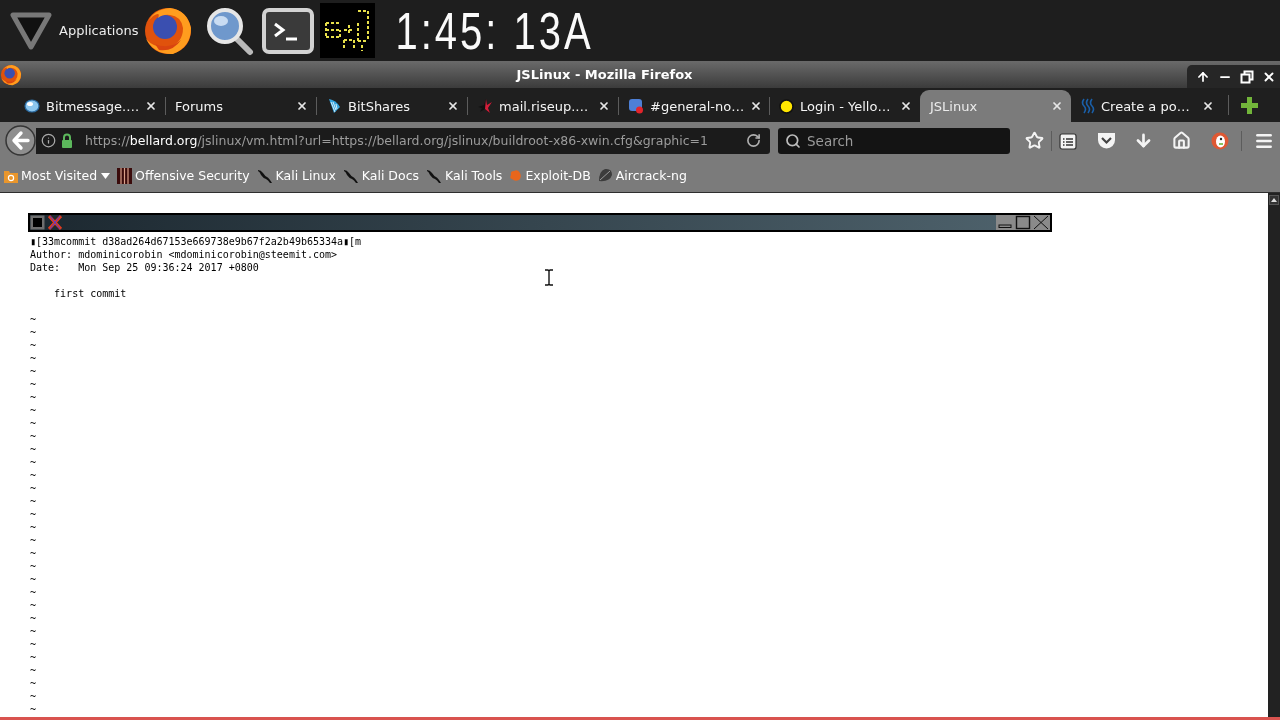 The width and height of the screenshot is (1280, 720). Describe the element at coordinates (786, 106) in the screenshot. I see `circle-icon` at that location.